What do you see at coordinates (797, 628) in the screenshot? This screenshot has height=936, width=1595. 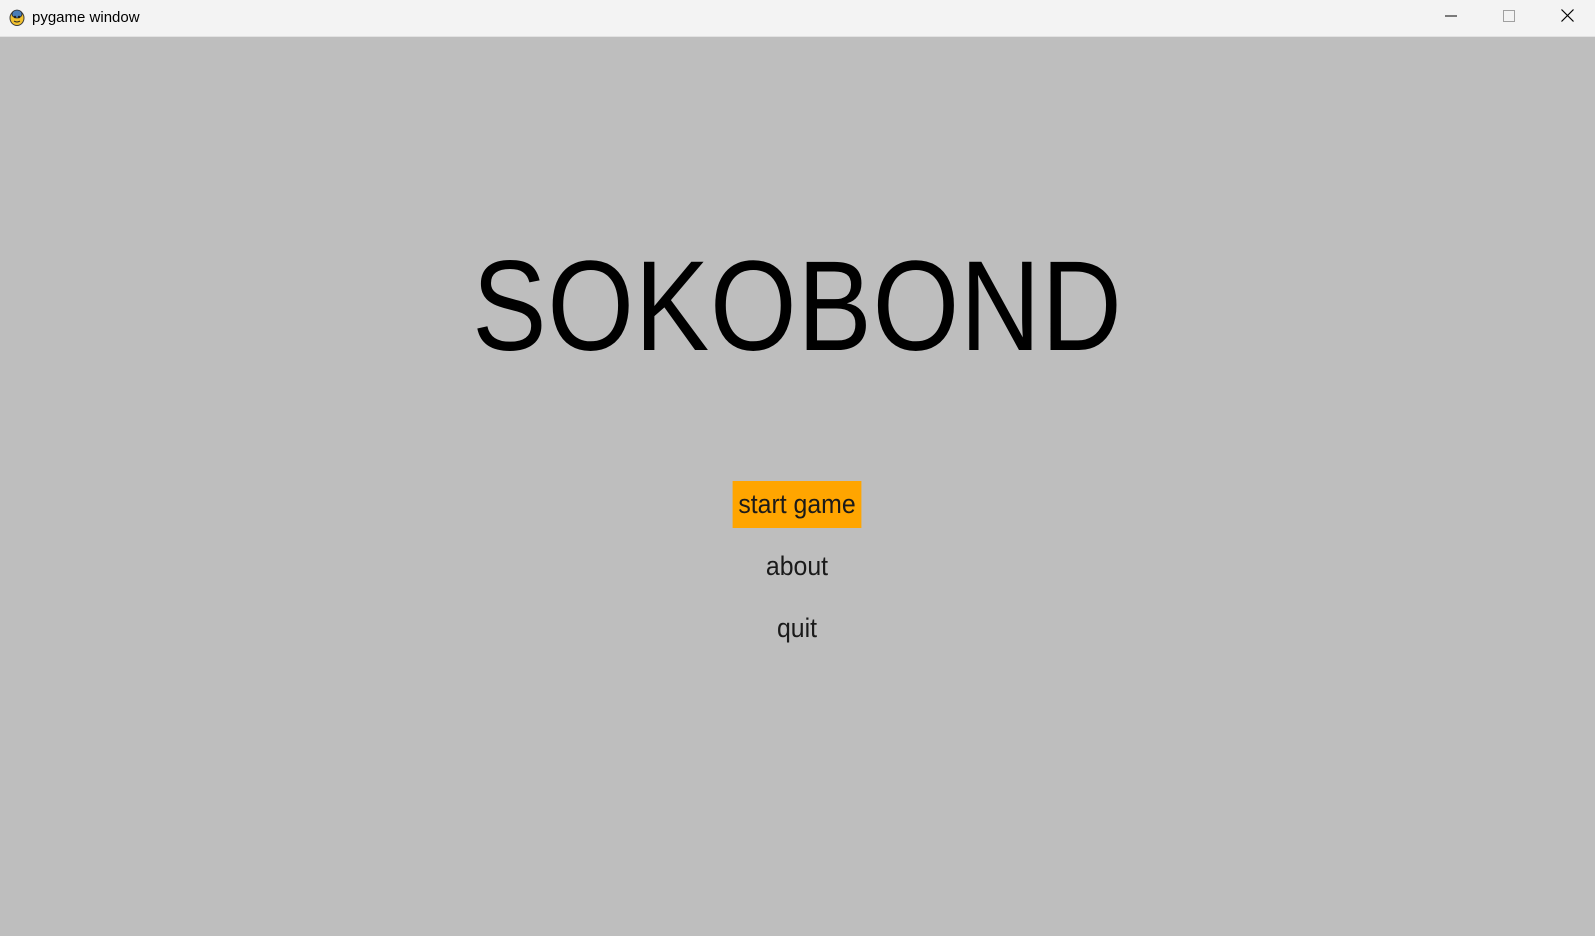 I see `menu-item-quit: quit` at bounding box center [797, 628].